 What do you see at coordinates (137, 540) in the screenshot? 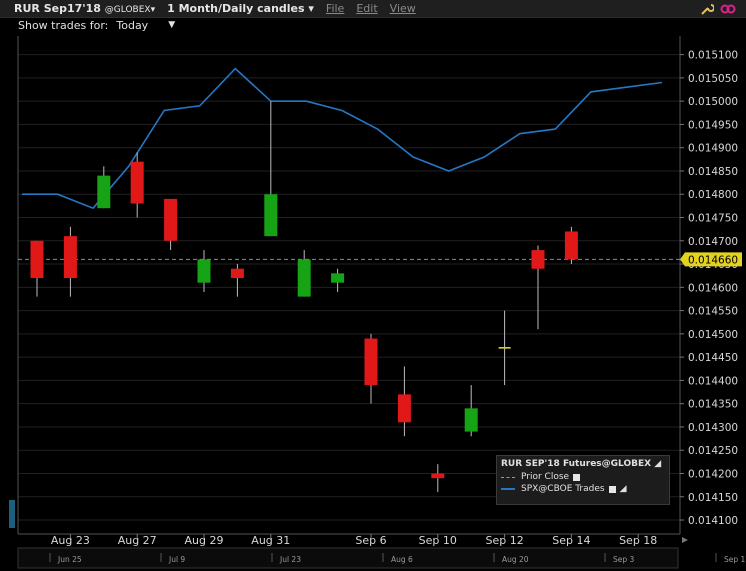
I see `x-tick-label: Aug 27` at bounding box center [137, 540].